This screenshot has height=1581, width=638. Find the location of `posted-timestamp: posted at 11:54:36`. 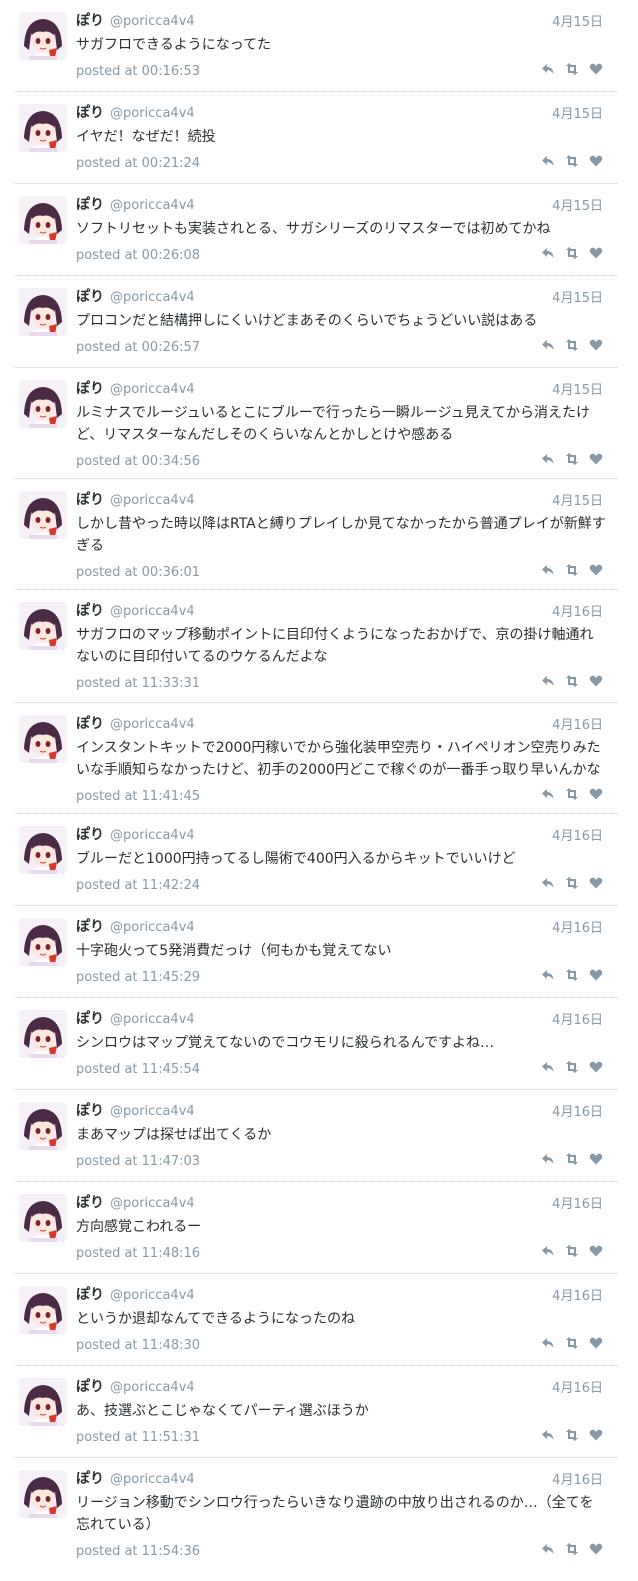

posted-timestamp: posted at 11:54:36 is located at coordinates (138, 1551).